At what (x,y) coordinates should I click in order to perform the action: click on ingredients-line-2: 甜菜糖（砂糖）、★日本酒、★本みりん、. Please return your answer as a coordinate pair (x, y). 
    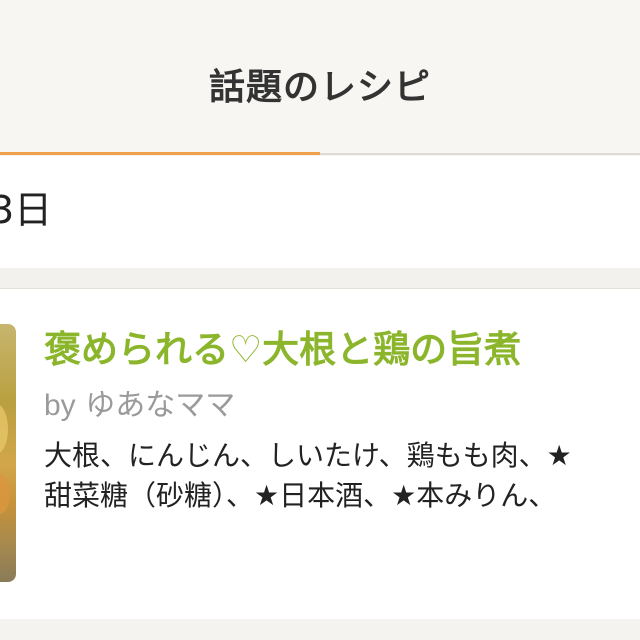
    Looking at the image, I should click on (300, 495).